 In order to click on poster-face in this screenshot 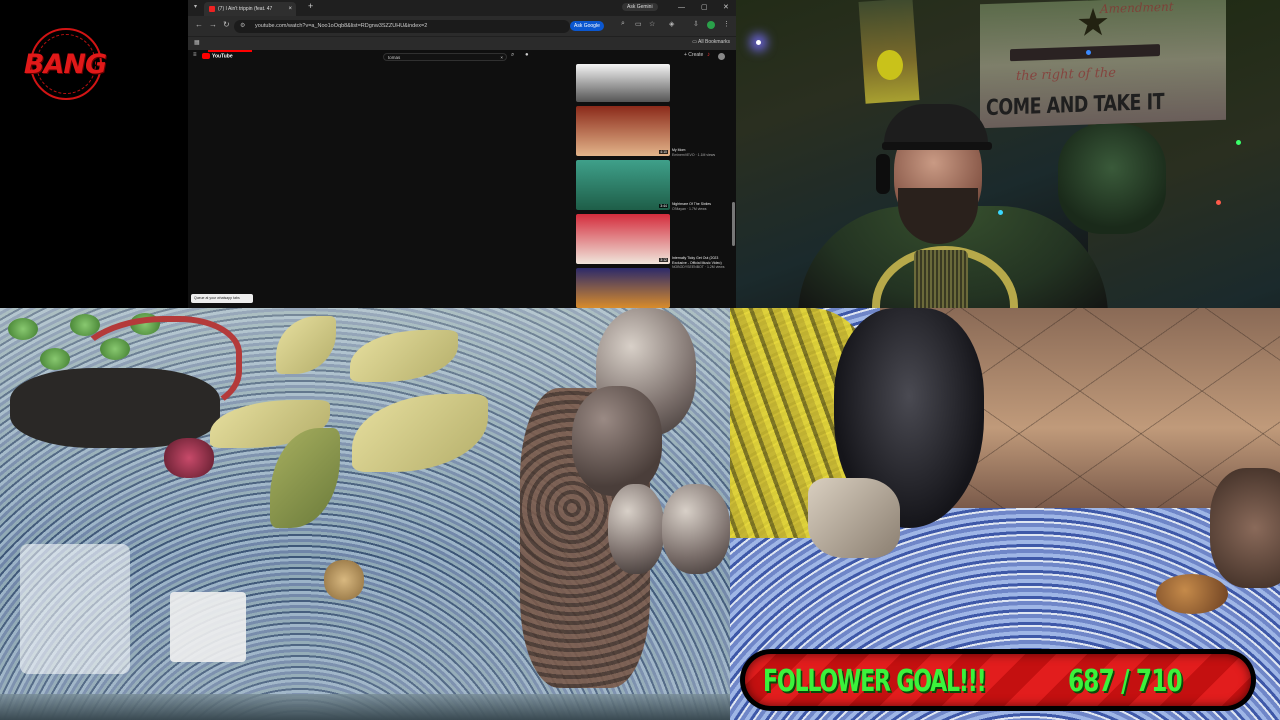, I will do `click(889, 65)`.